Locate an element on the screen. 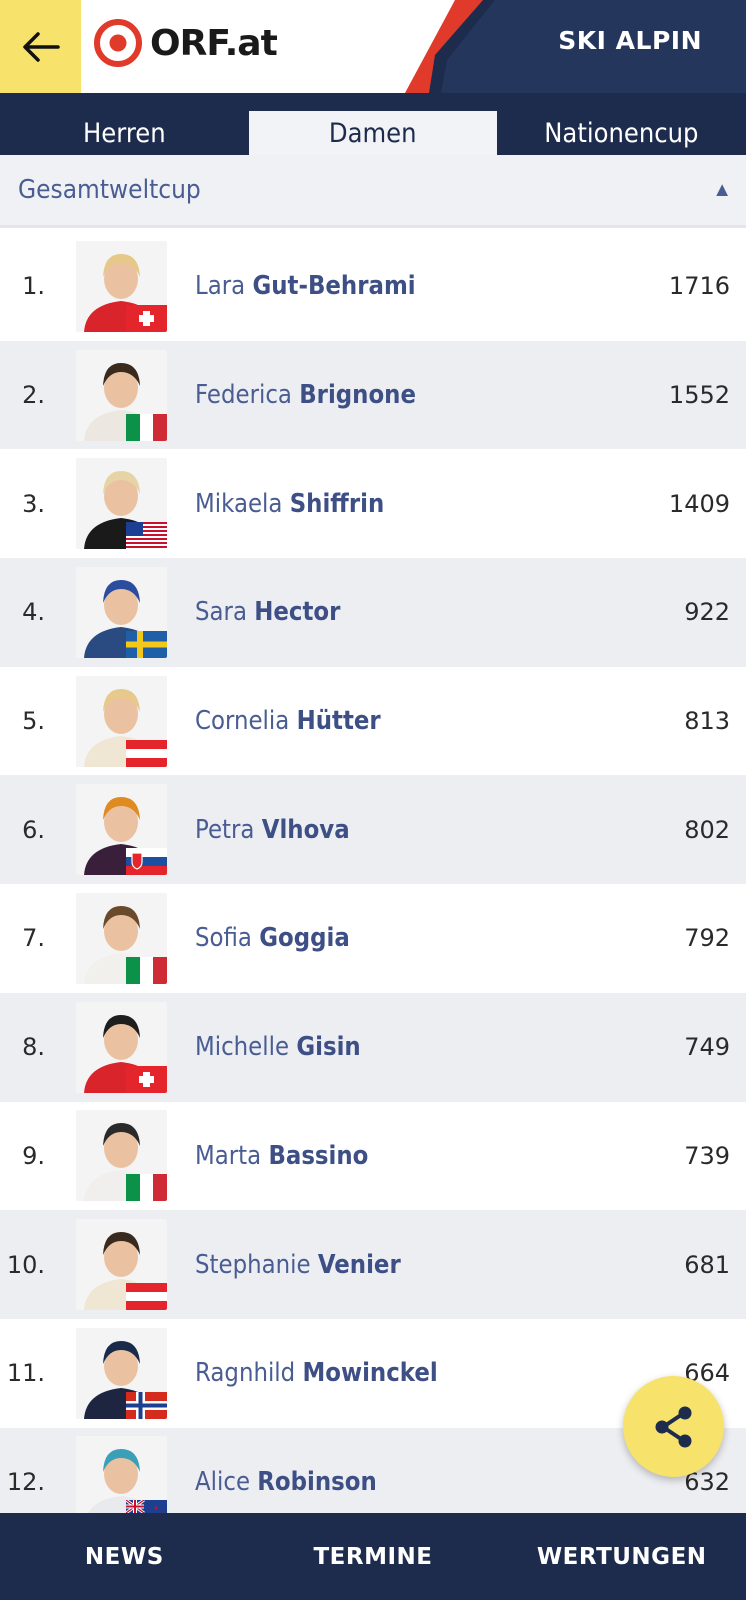 This screenshot has height=1600, width=746. athlete-first-name: Lara is located at coordinates (220, 286).